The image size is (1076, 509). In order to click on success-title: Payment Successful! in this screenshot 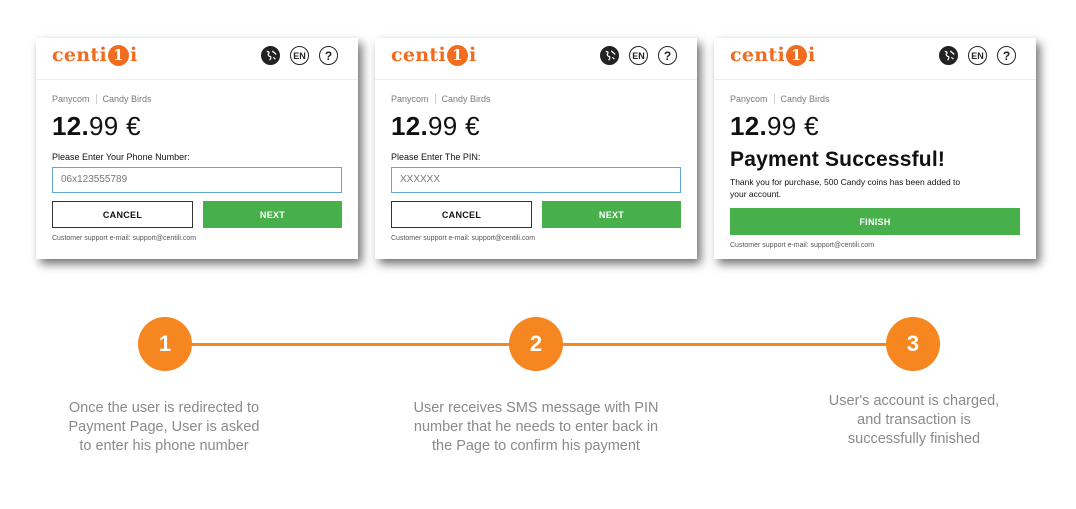, I will do `click(838, 159)`.